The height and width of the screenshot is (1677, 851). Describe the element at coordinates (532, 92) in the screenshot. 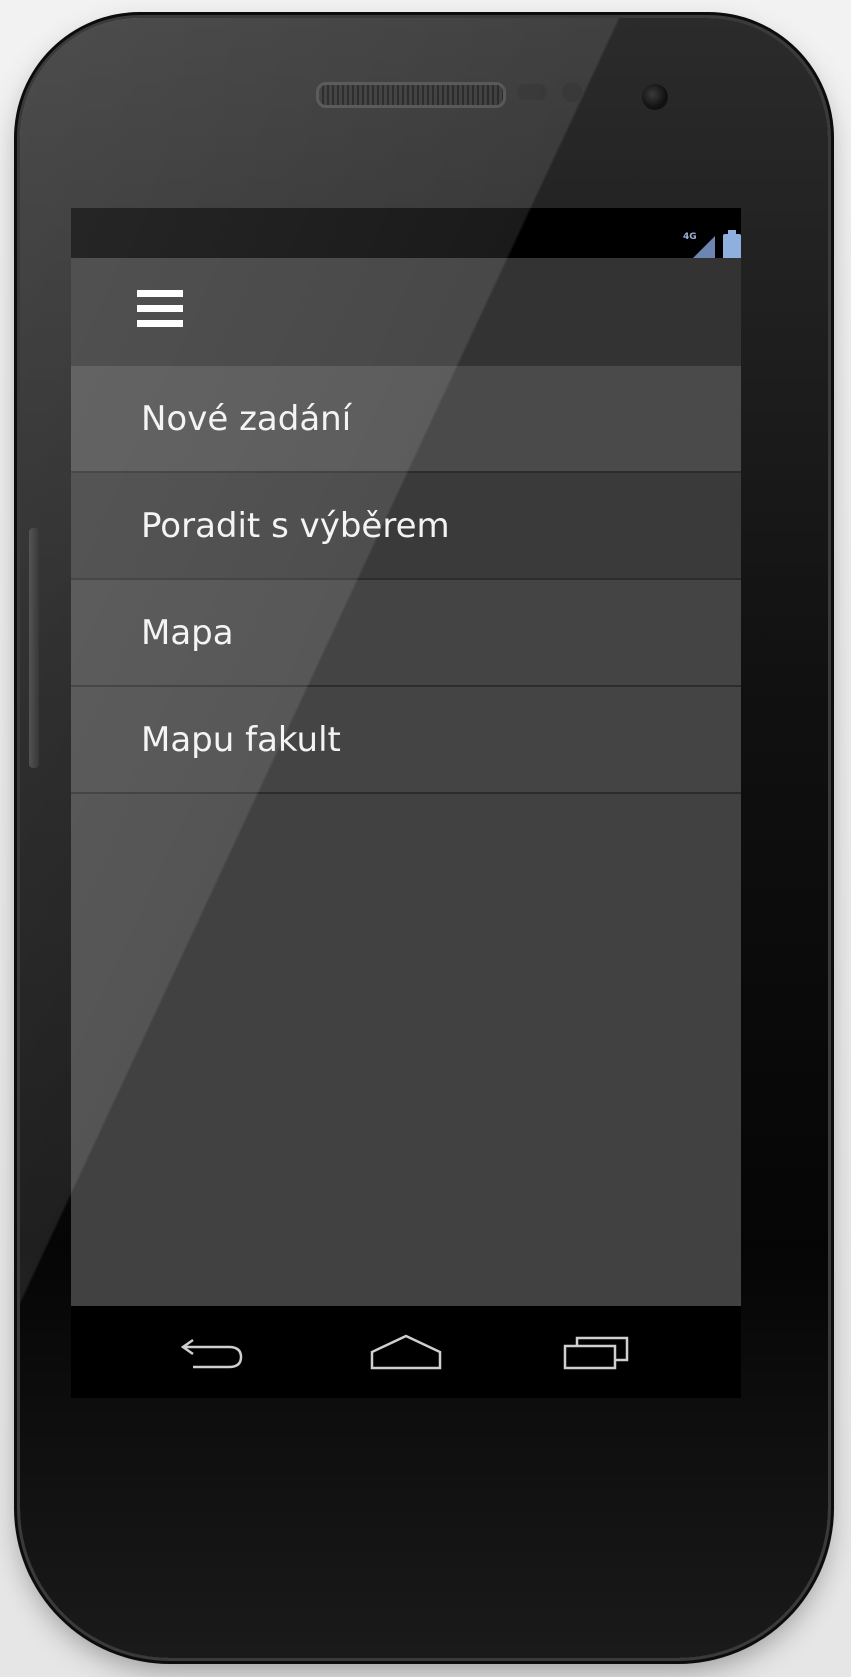

I see `proximity-sensor` at that location.